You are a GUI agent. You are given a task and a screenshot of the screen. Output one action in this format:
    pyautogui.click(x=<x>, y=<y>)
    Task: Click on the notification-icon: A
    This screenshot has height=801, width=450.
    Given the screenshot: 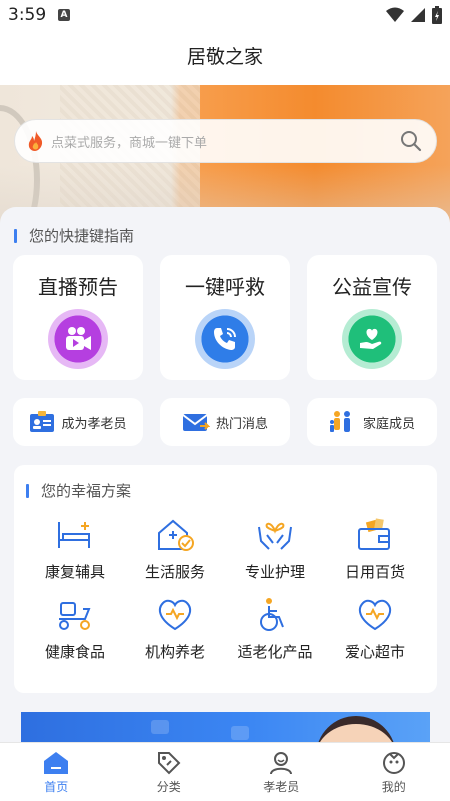 What is the action you would take?
    pyautogui.click(x=64, y=15)
    